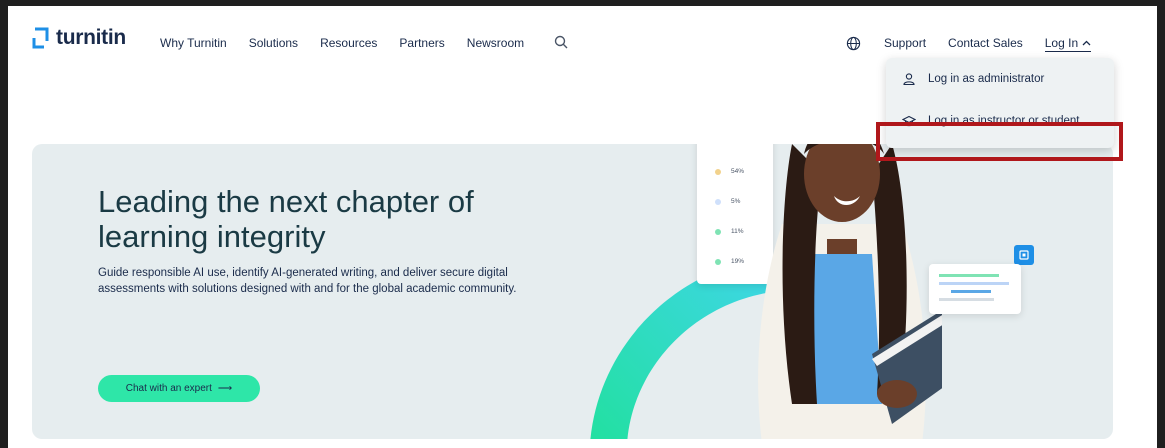 The image size is (1165, 448). What do you see at coordinates (561, 42) in the screenshot?
I see `search-icon` at bounding box center [561, 42].